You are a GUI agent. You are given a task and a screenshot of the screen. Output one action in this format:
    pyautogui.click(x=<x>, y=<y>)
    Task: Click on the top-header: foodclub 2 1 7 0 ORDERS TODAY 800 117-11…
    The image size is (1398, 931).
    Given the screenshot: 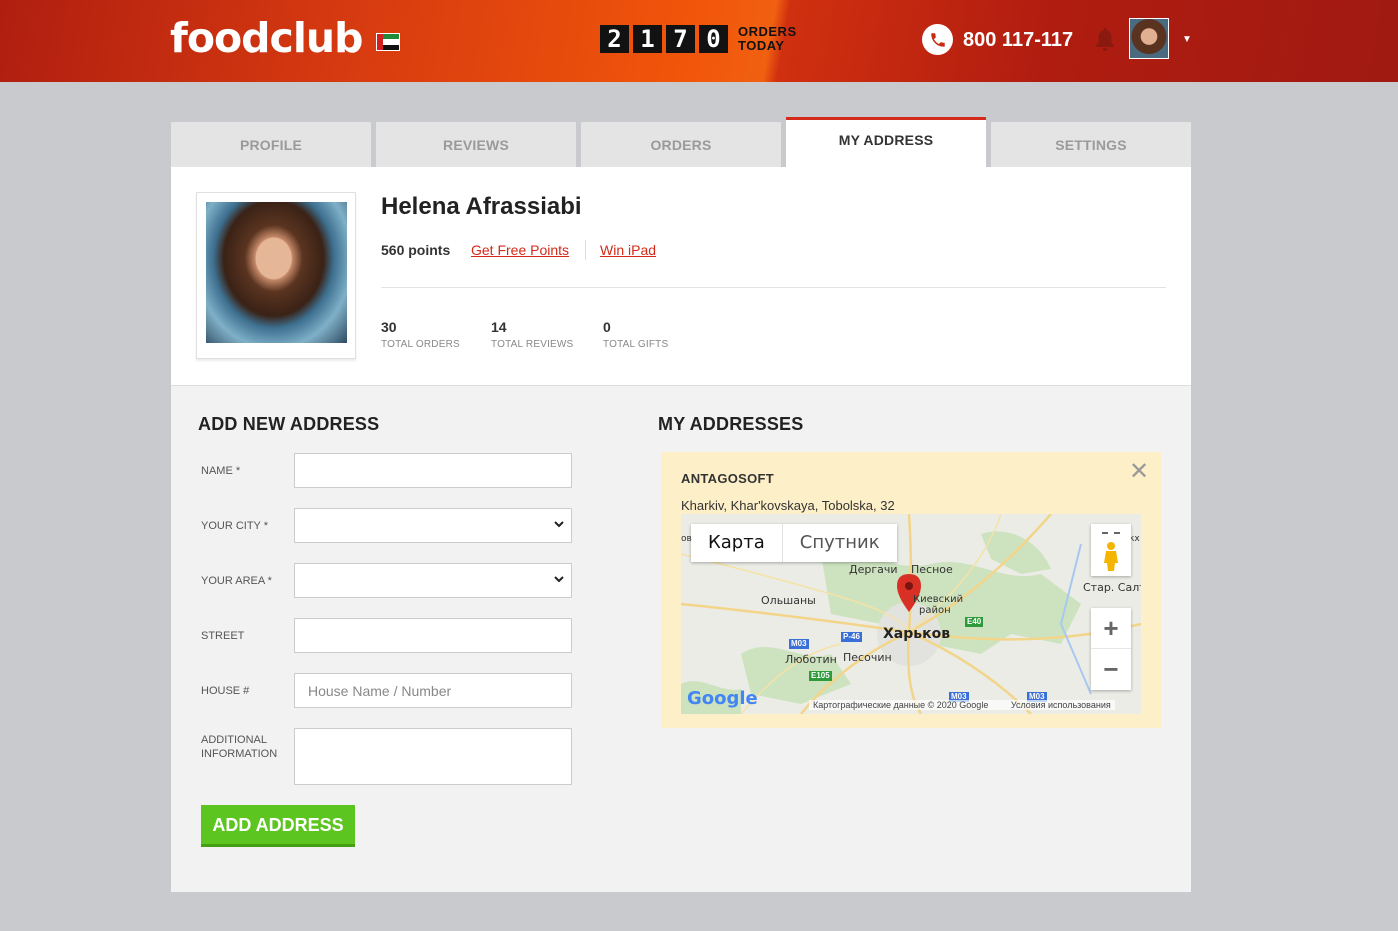 What is the action you would take?
    pyautogui.click(x=699, y=41)
    